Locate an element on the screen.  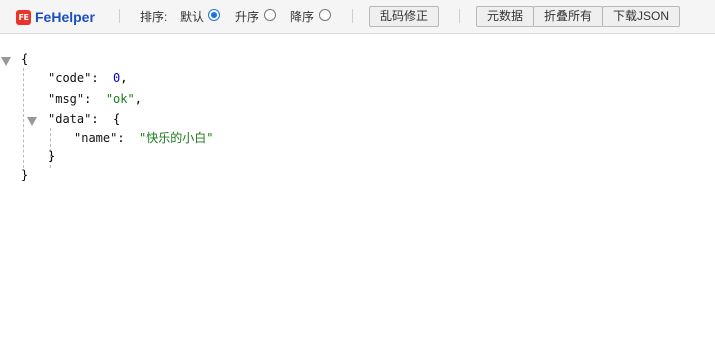
json-key: "code" is located at coordinates (70, 78).